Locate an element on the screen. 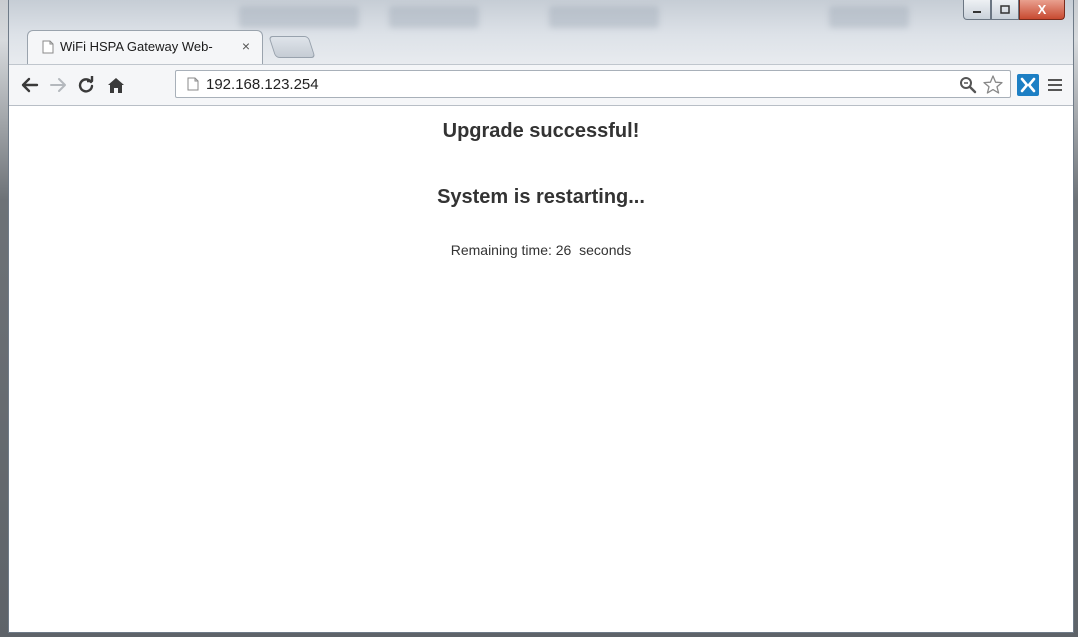 The width and height of the screenshot is (1078, 637). title-bar: WiFi HSPA Gateway Web- × X is located at coordinates (541, 32).